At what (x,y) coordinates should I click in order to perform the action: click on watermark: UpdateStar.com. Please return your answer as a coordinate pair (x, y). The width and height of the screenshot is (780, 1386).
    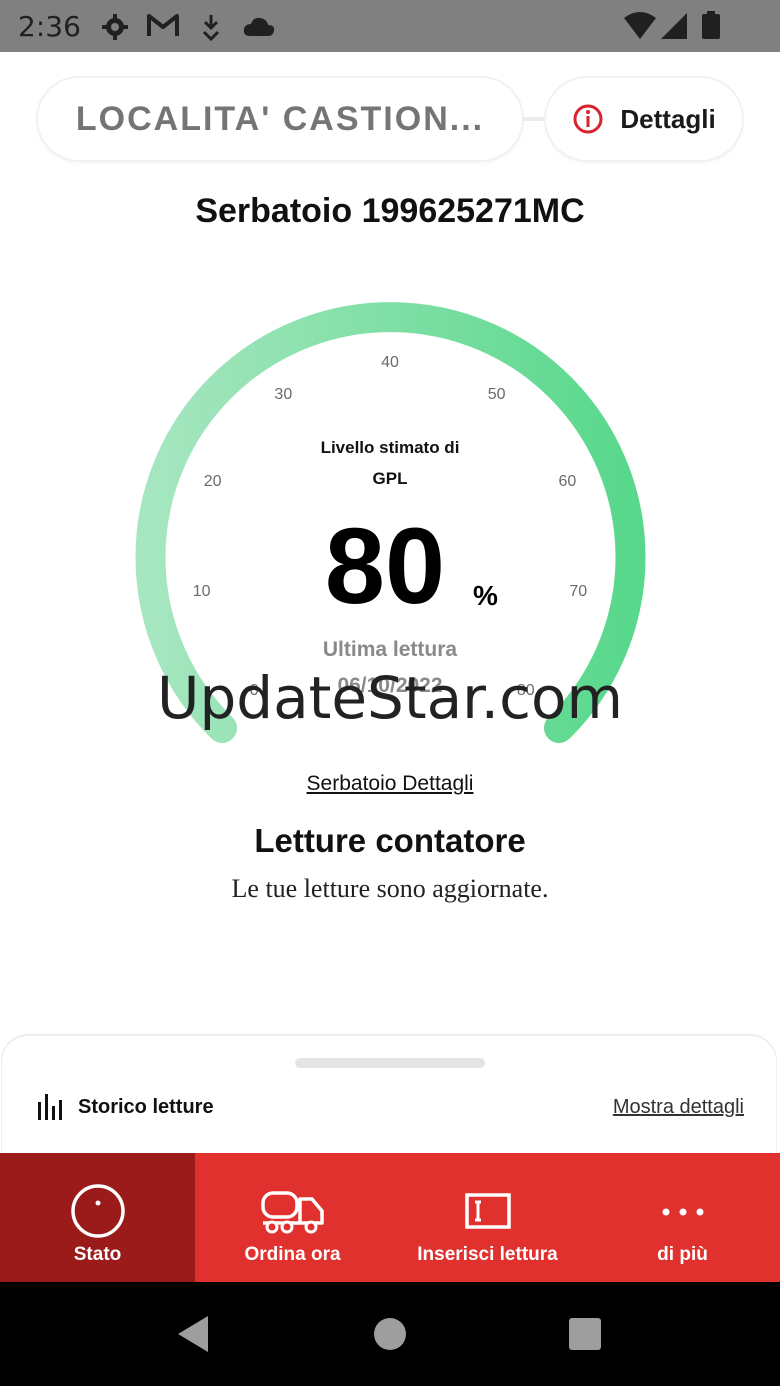
    Looking at the image, I should click on (390, 698).